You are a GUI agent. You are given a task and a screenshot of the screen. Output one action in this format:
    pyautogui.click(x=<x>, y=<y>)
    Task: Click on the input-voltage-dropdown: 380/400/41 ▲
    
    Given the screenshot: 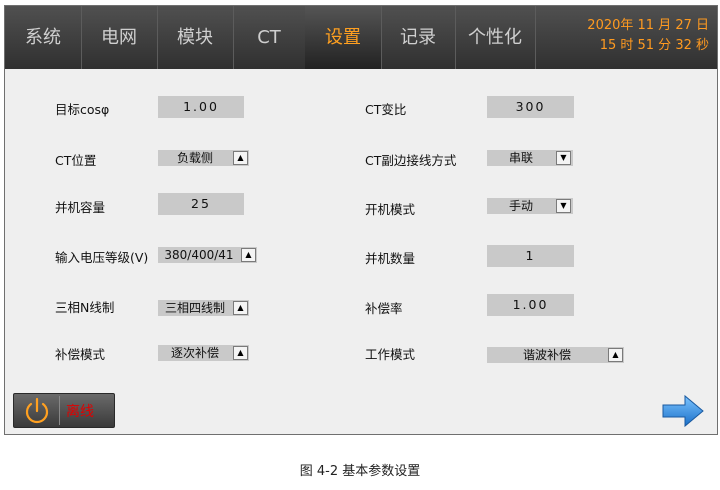 What is the action you would take?
    pyautogui.click(x=207, y=255)
    